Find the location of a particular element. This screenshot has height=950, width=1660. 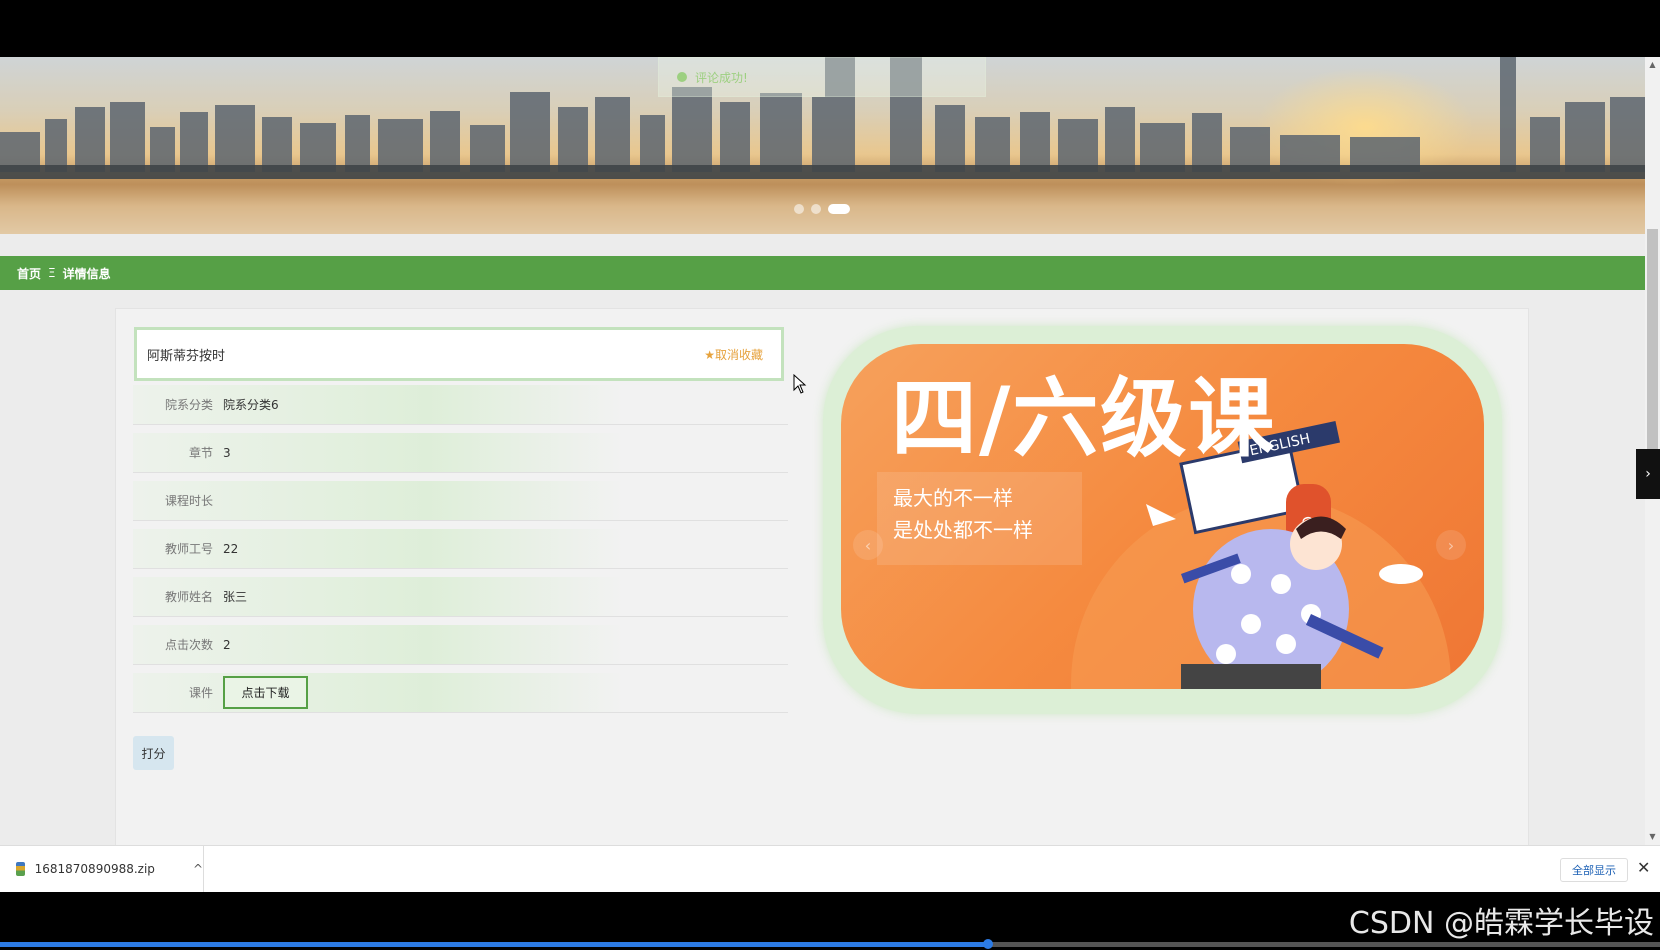

poster-subtitle-line1: 最大的不一样 is located at coordinates (953, 498).